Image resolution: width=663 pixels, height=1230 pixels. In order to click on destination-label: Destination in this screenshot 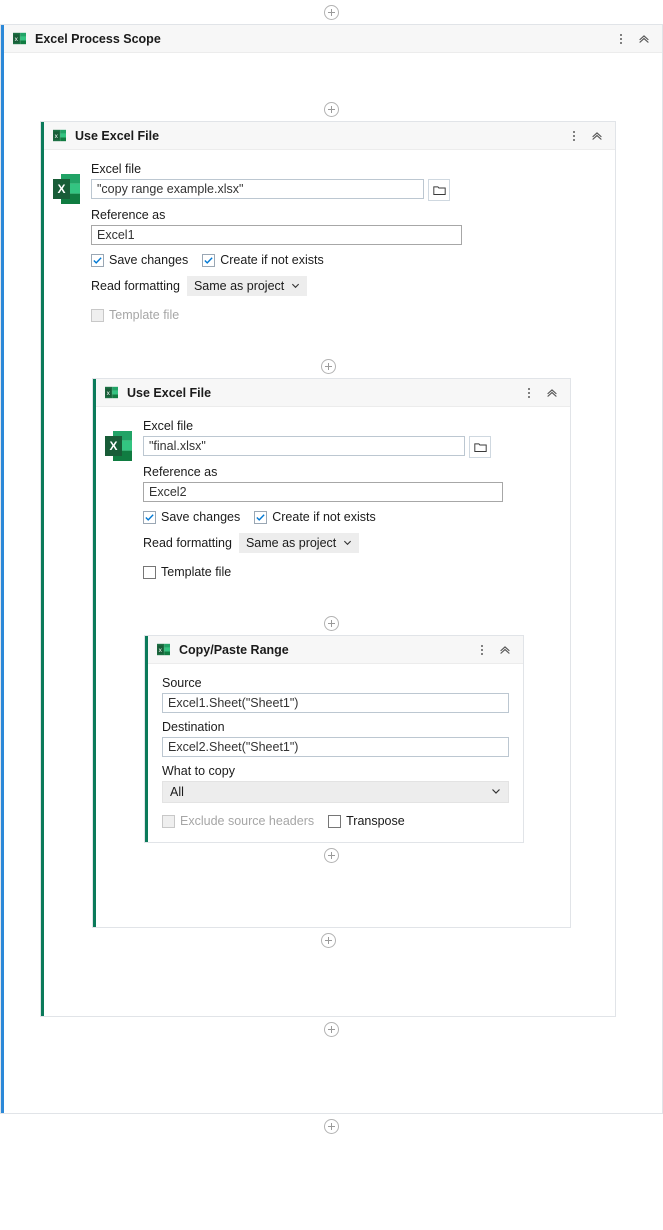, I will do `click(193, 727)`.